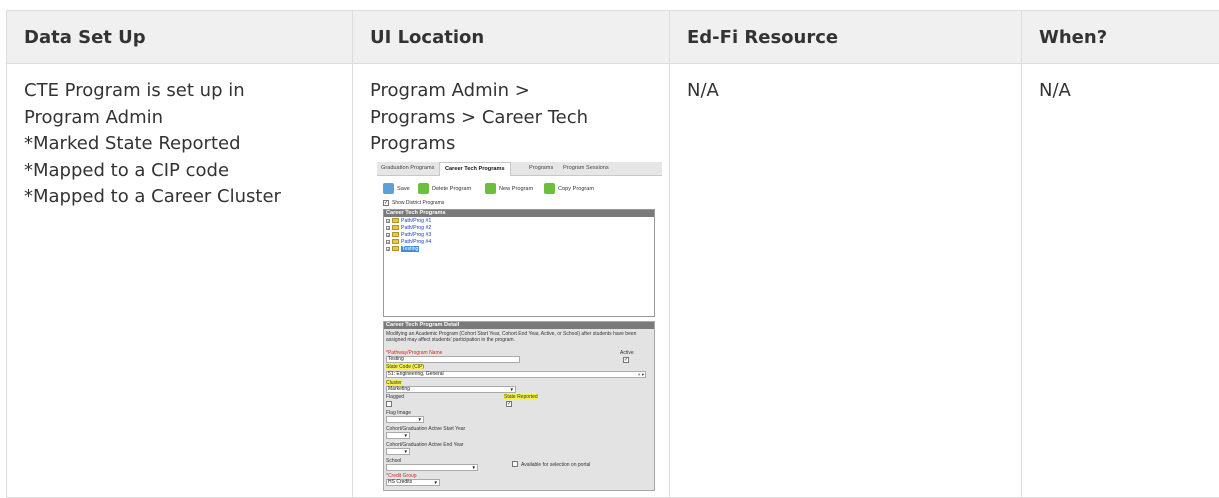  What do you see at coordinates (418, 203) in the screenshot?
I see `show-district-label: Show District Programs` at bounding box center [418, 203].